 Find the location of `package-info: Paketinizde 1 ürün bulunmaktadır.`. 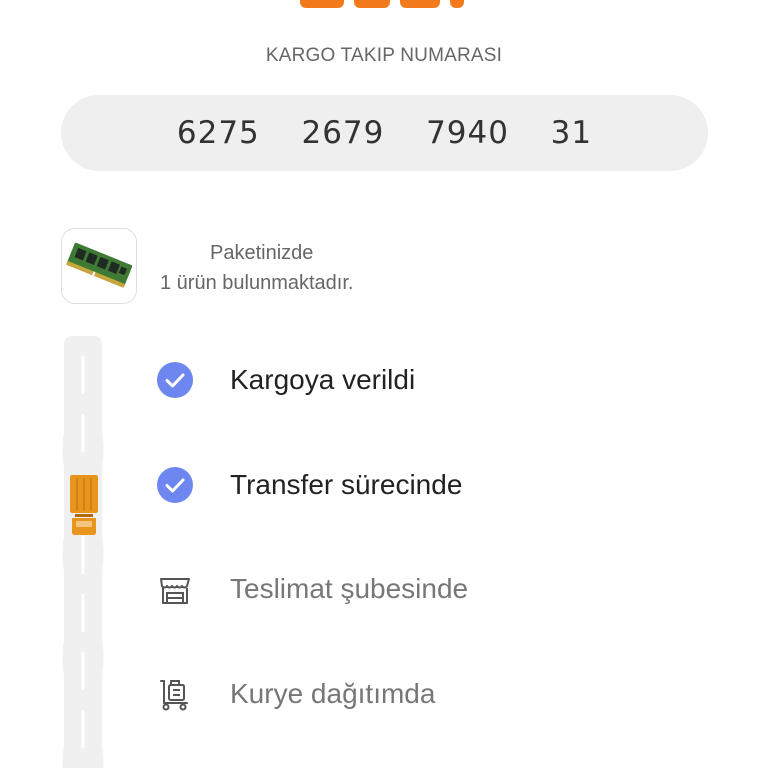

package-info: Paketinizde 1 ürün bulunmaktadır. is located at coordinates (290, 268).